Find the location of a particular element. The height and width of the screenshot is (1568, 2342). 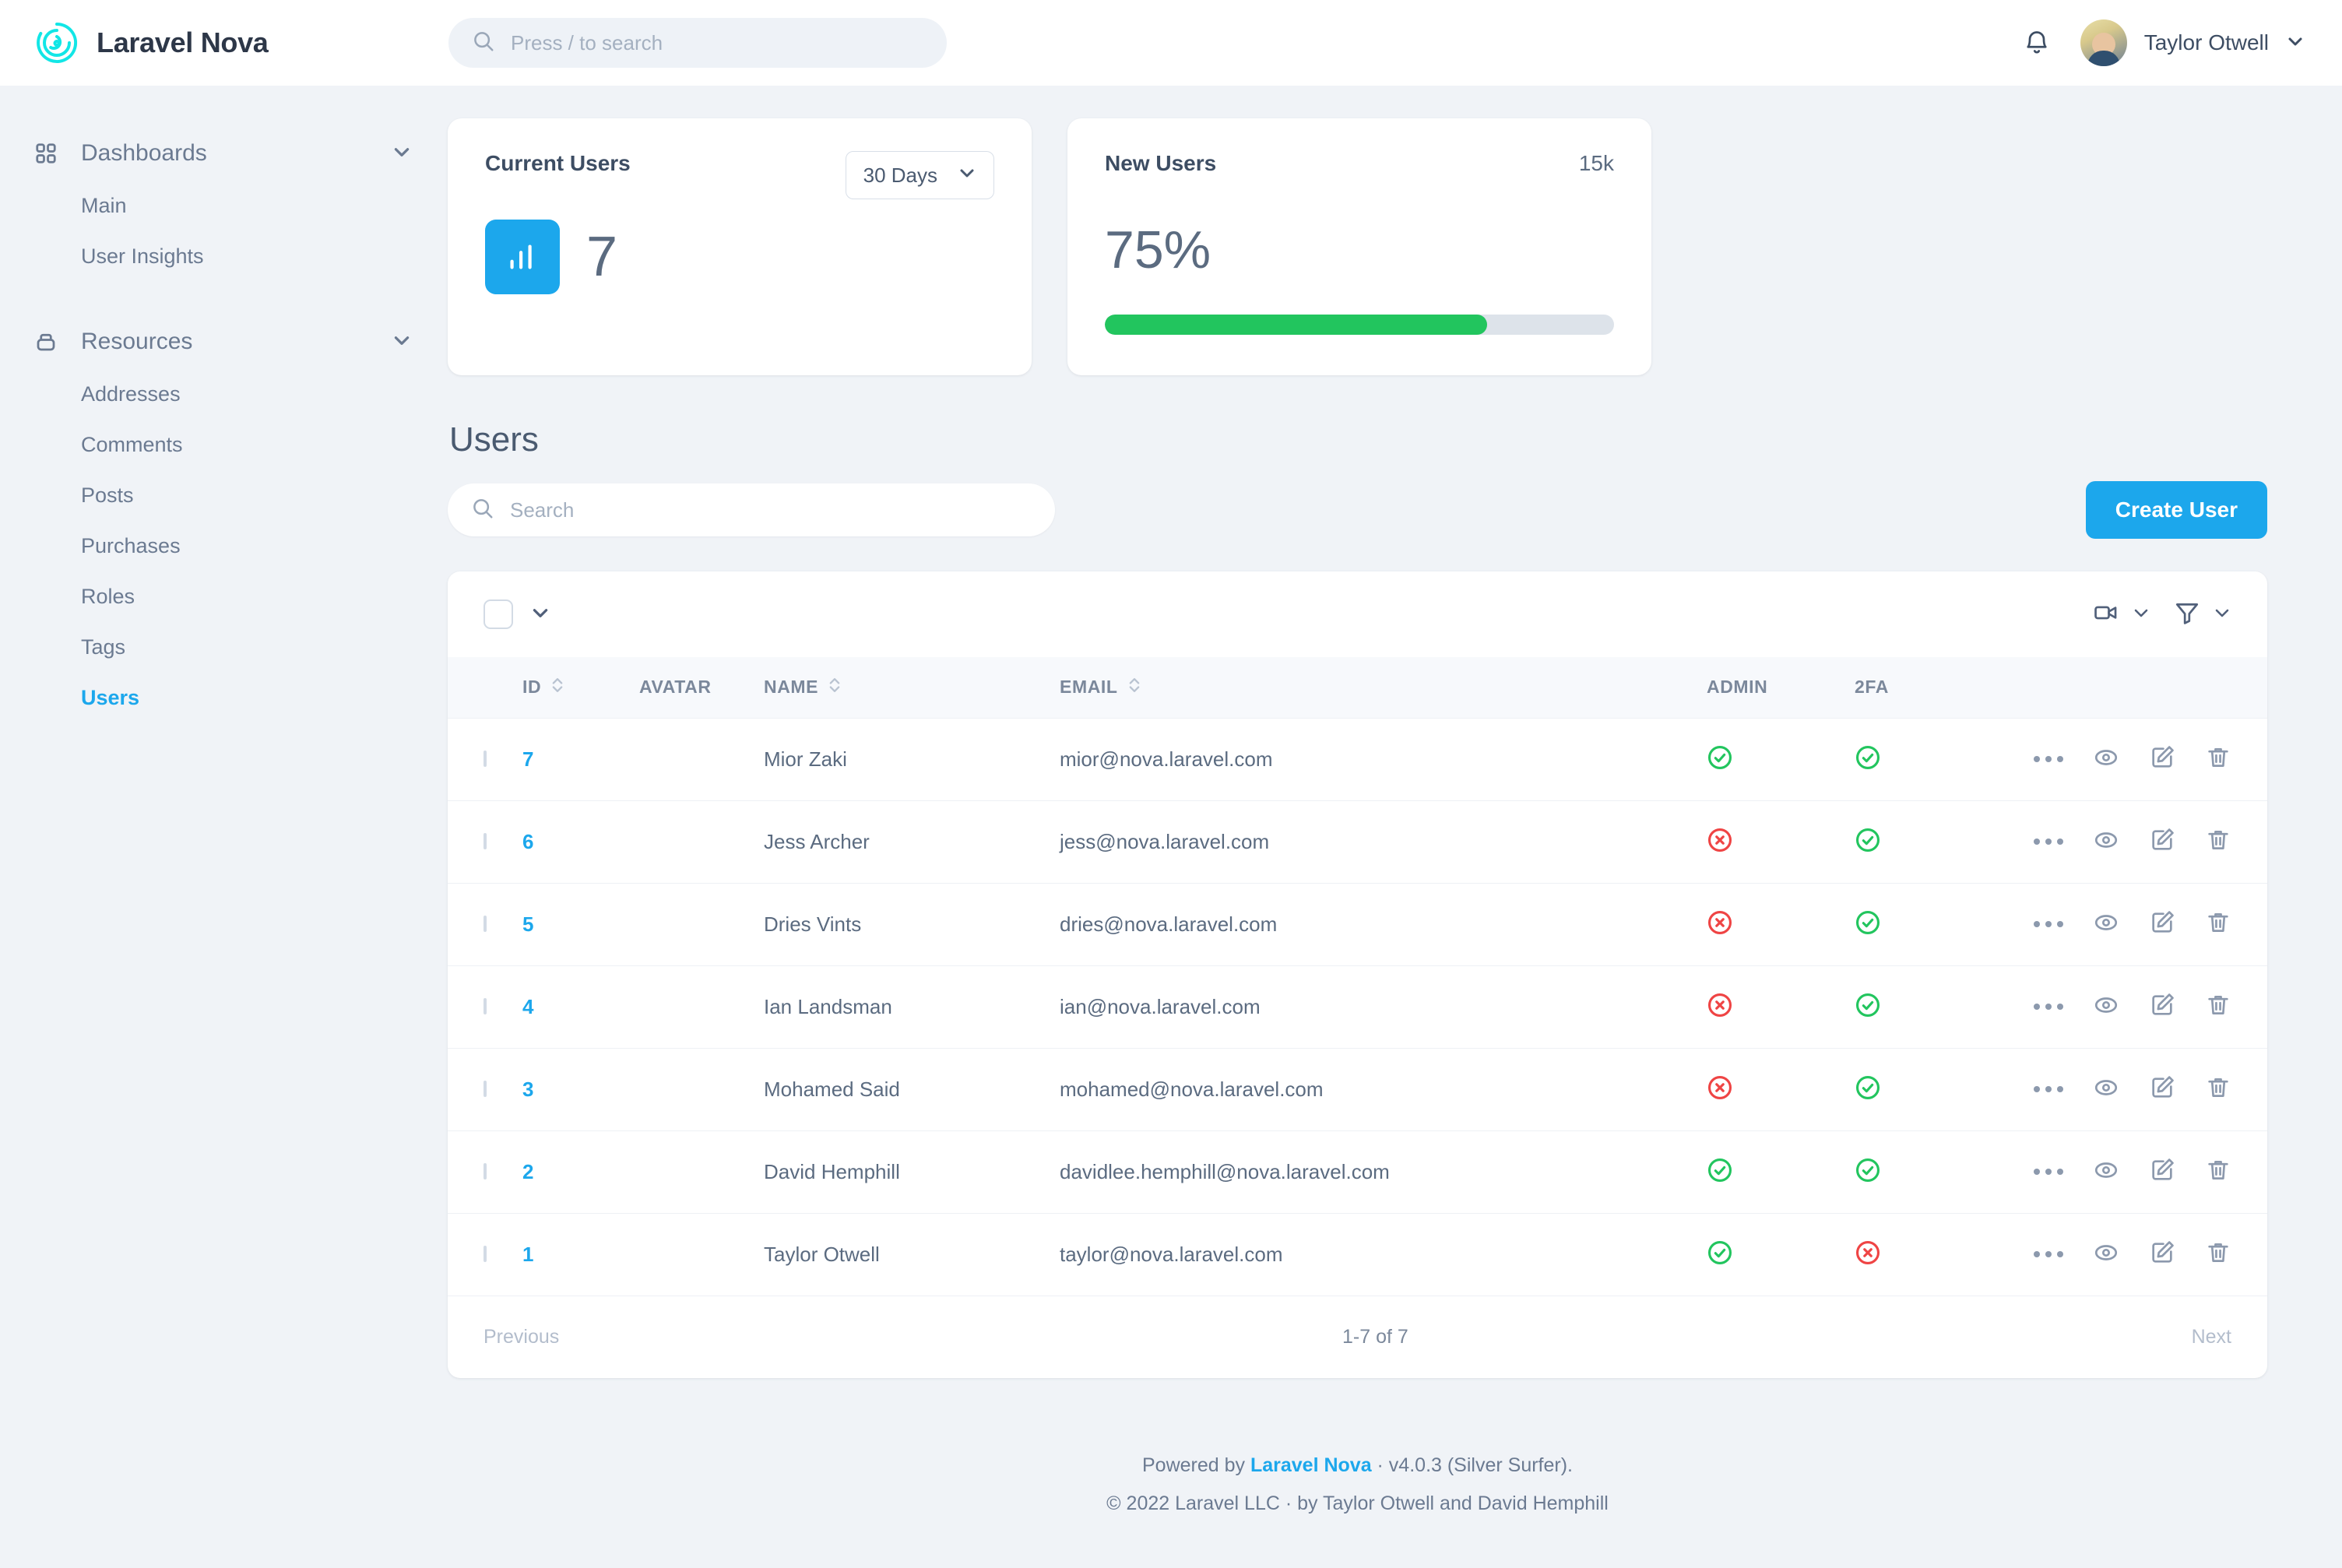

row-name-cell: Mior Zaki is located at coordinates (912, 758).